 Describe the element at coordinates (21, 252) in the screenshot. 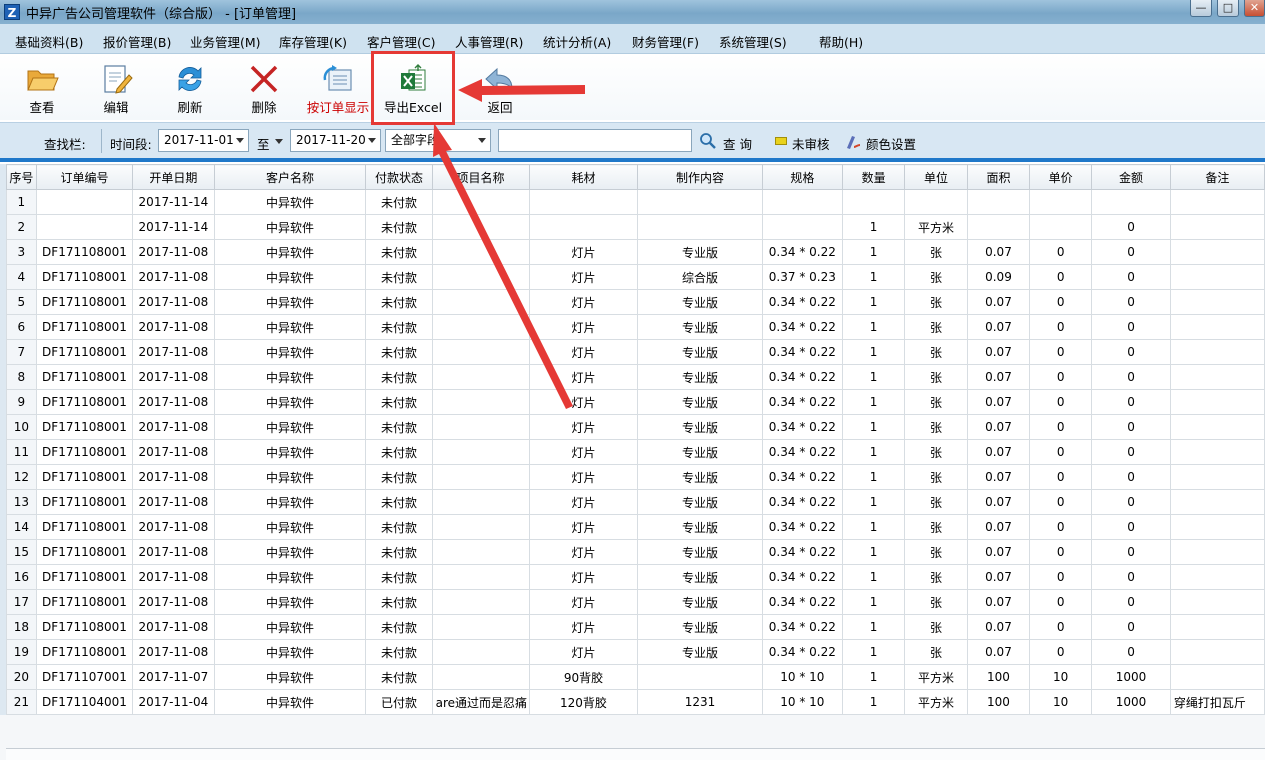

I see `cell-seq: 3` at that location.